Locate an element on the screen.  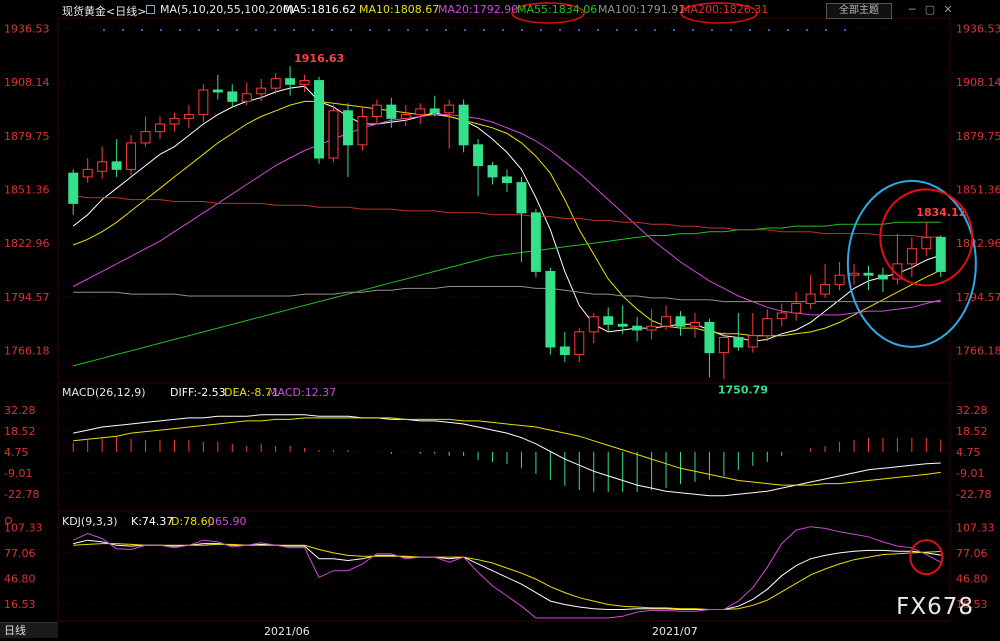
ma55-value: MA55:1834.06 is located at coordinates (557, 9).